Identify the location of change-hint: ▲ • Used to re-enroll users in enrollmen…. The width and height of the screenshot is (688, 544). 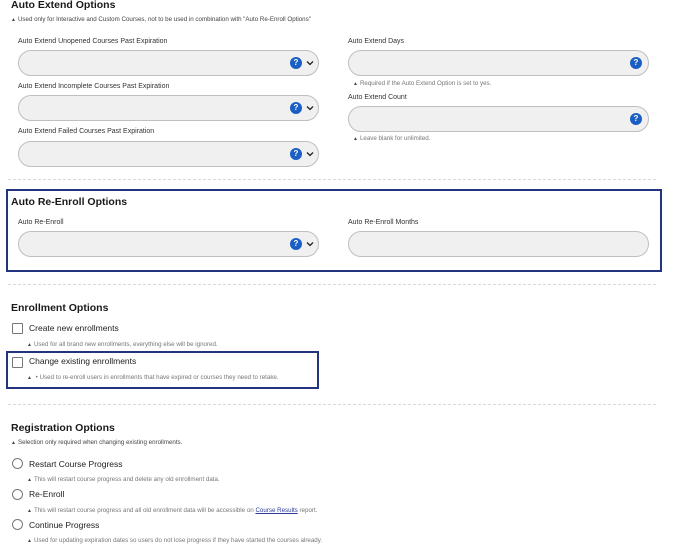
(153, 377).